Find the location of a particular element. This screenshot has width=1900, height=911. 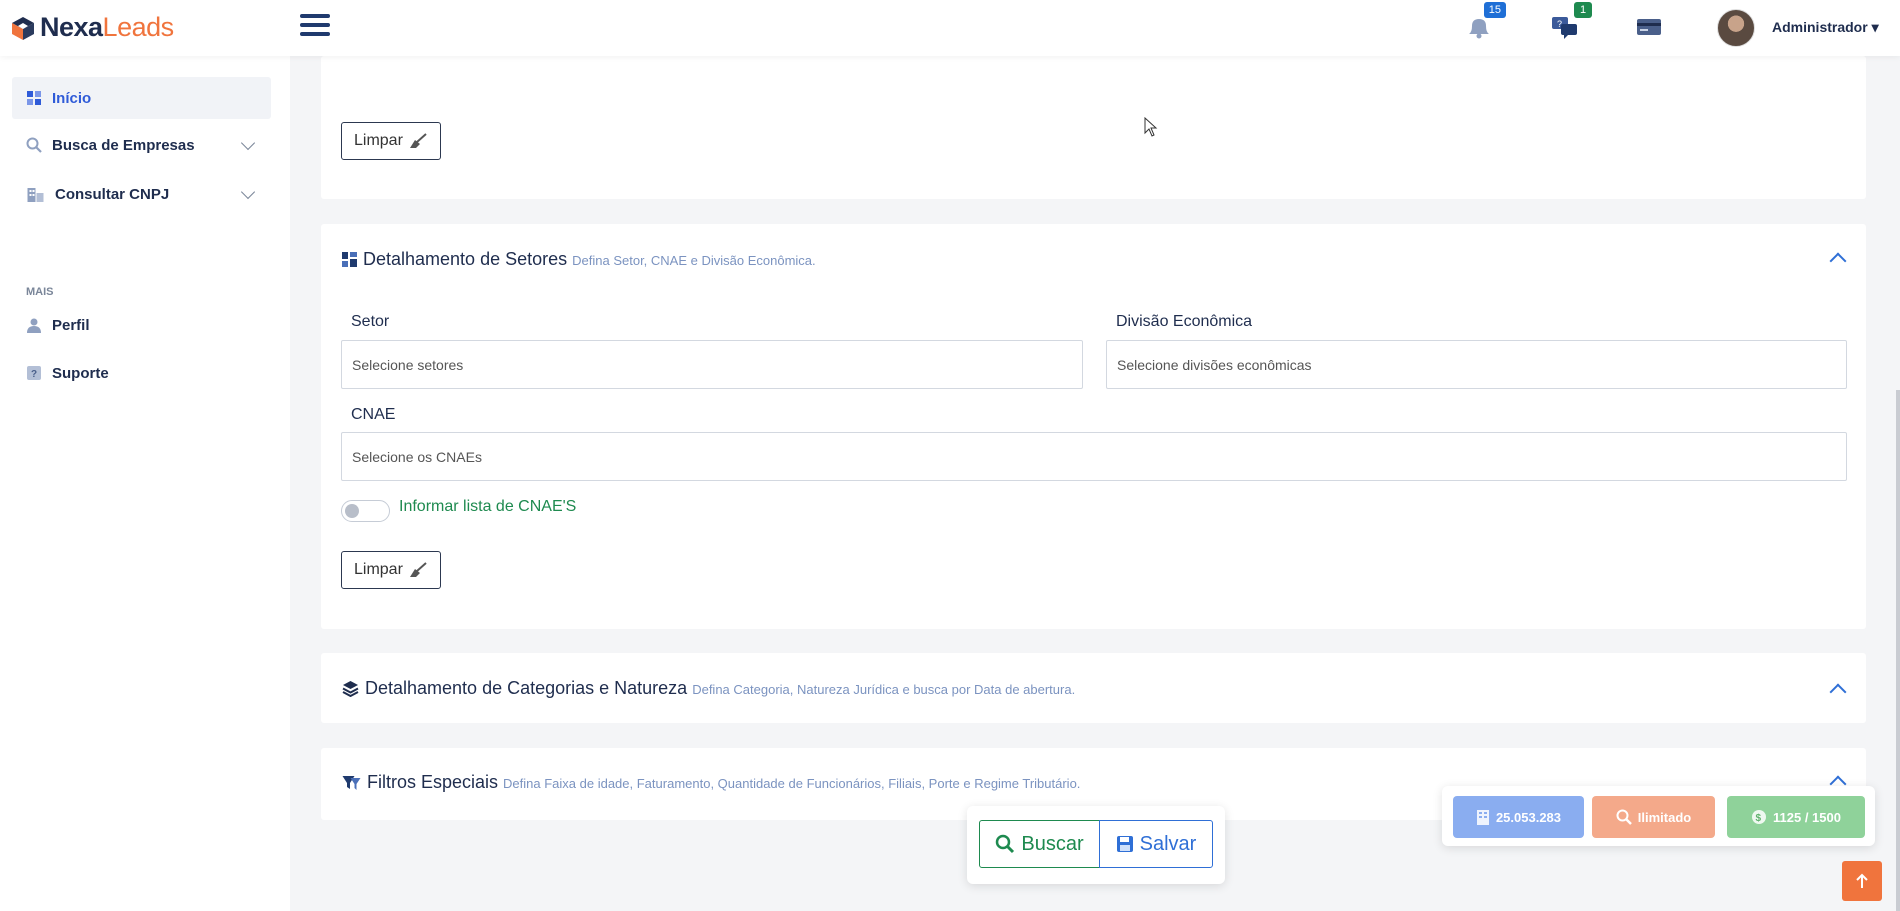

sidebar-item-label: Consultar CNPJ is located at coordinates (112, 194).